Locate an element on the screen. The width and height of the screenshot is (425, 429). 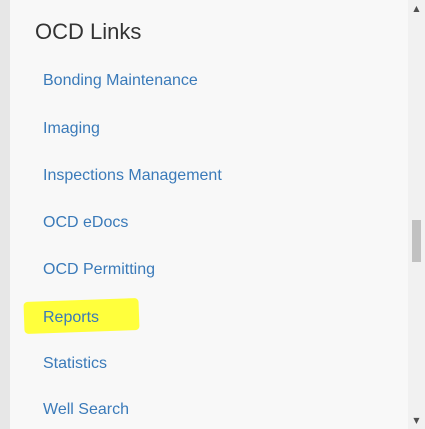
triangle-down-icon: ▼ is located at coordinates (416, 420).